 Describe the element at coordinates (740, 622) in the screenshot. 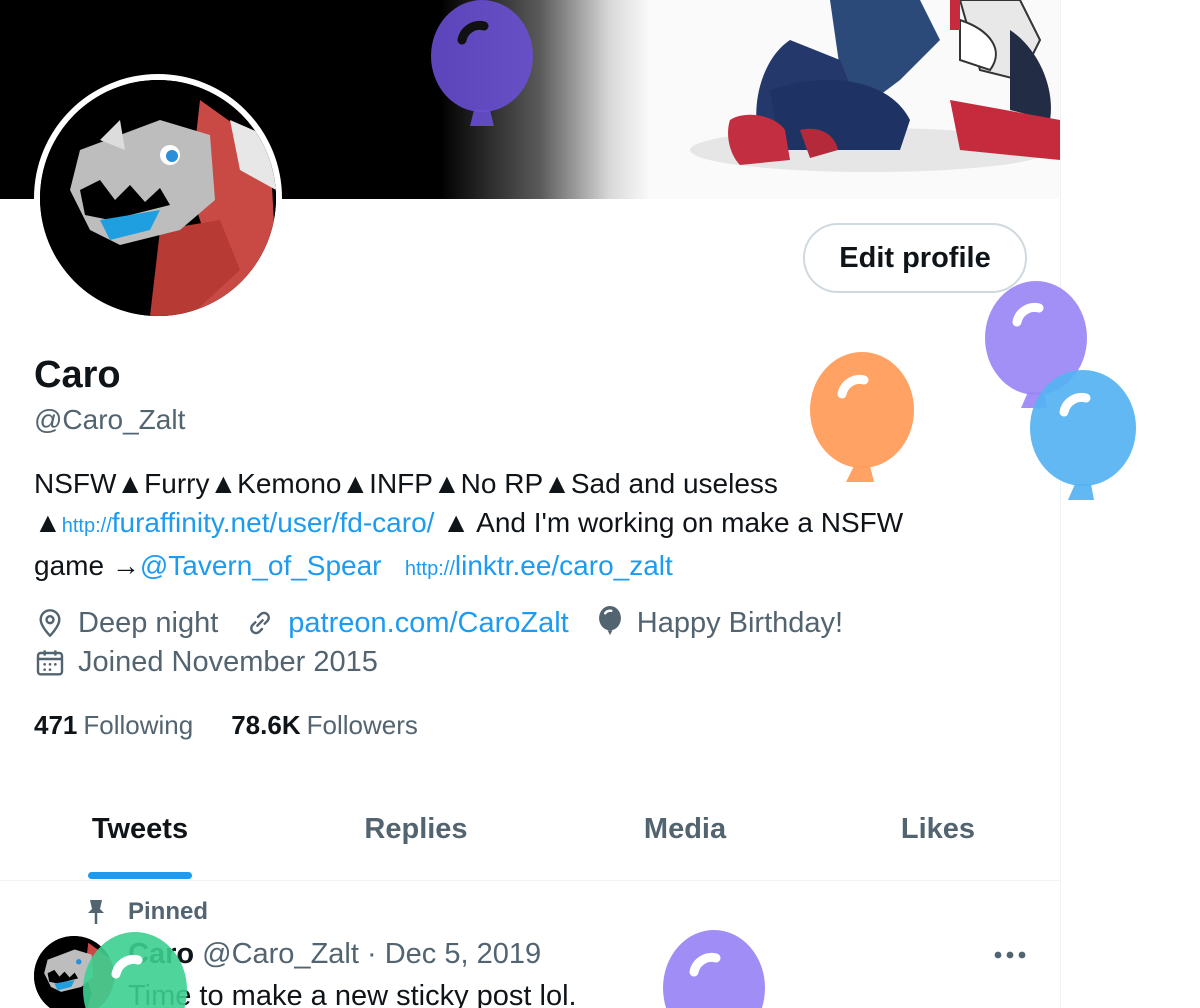

I see `birthday-text: Happy Birthday!` at that location.